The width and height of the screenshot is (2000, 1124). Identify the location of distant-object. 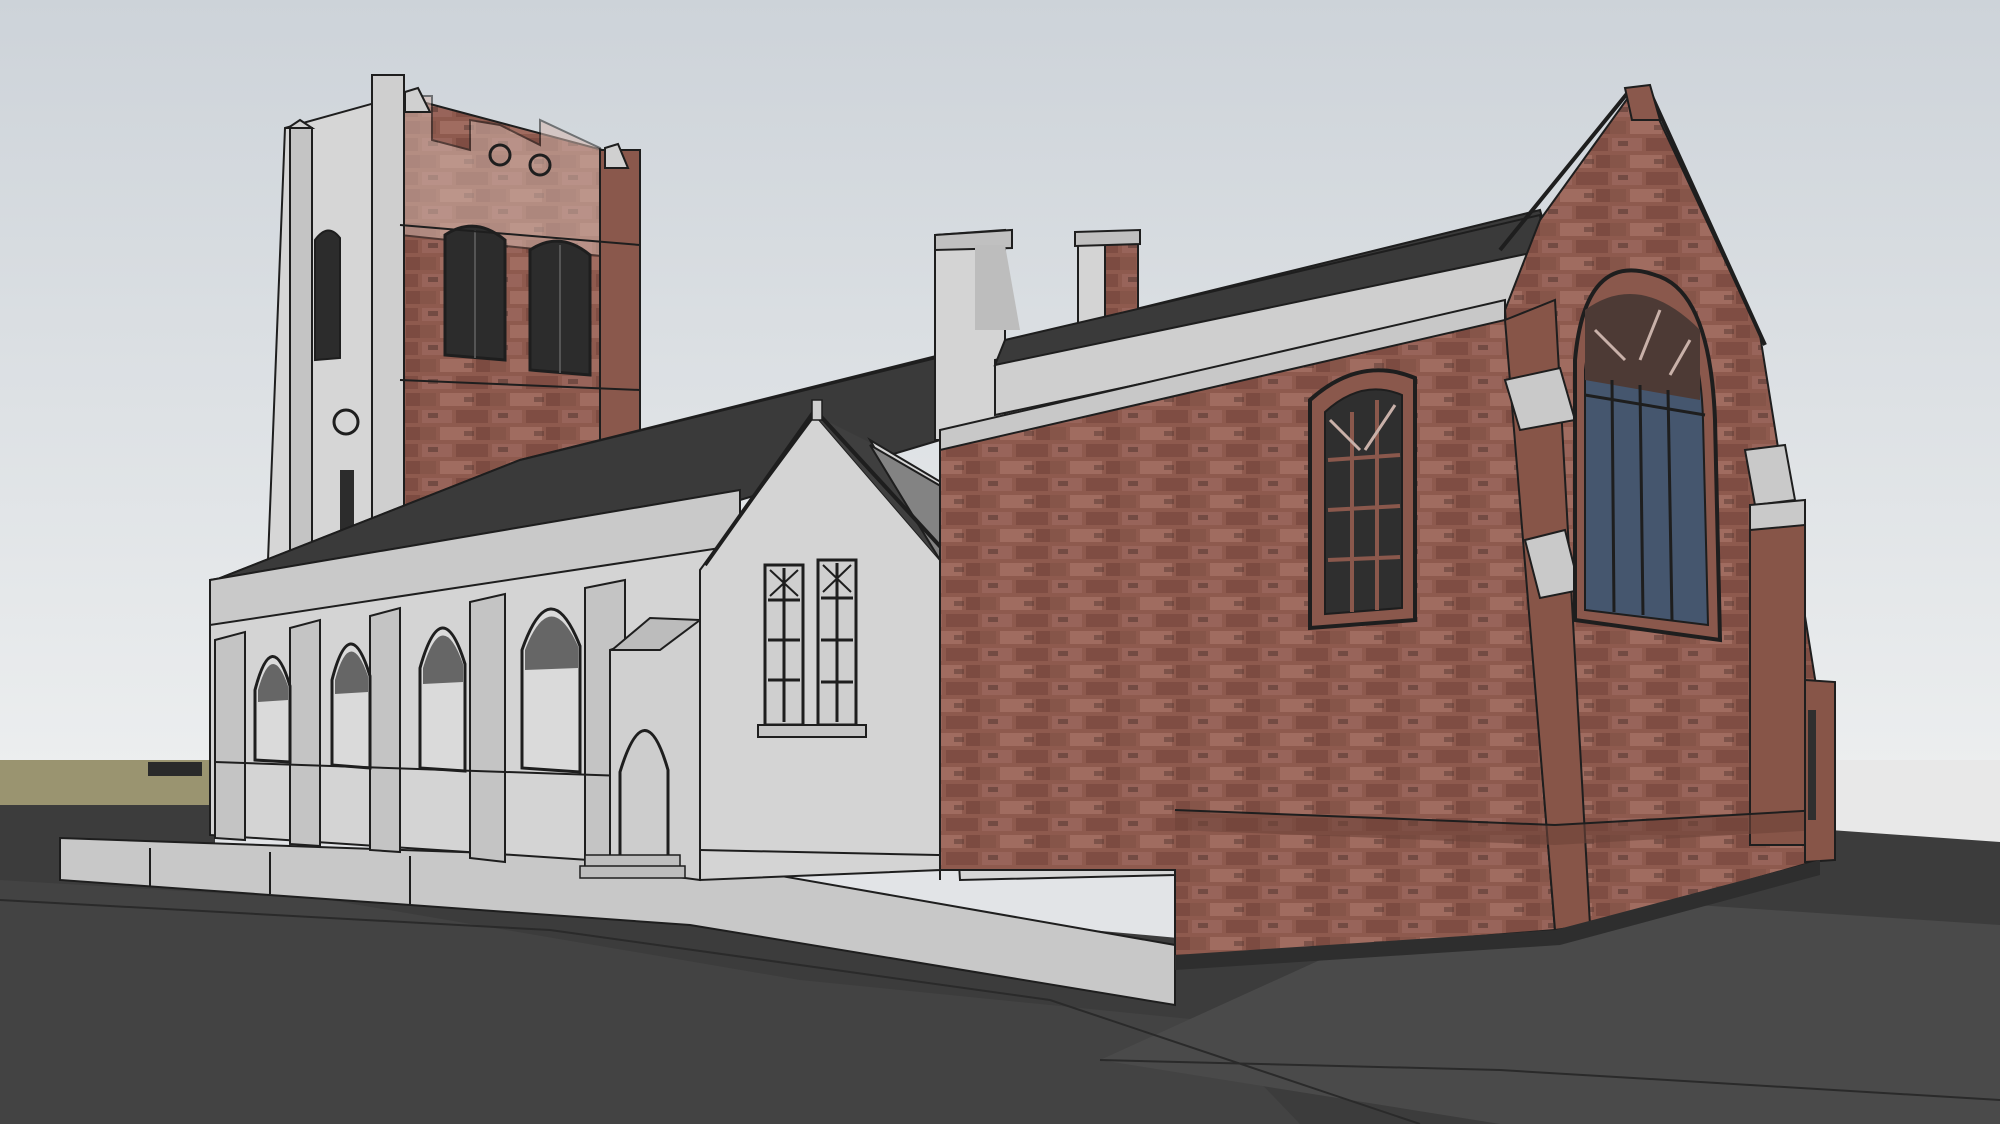
(175, 769).